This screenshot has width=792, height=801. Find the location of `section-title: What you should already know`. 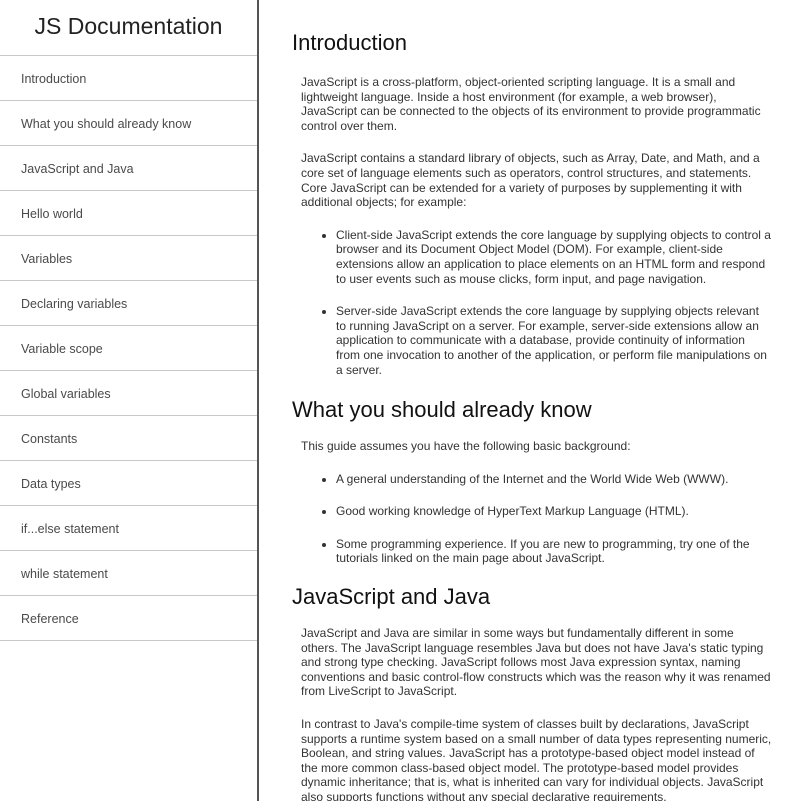

section-title: What you should already know is located at coordinates (442, 410).